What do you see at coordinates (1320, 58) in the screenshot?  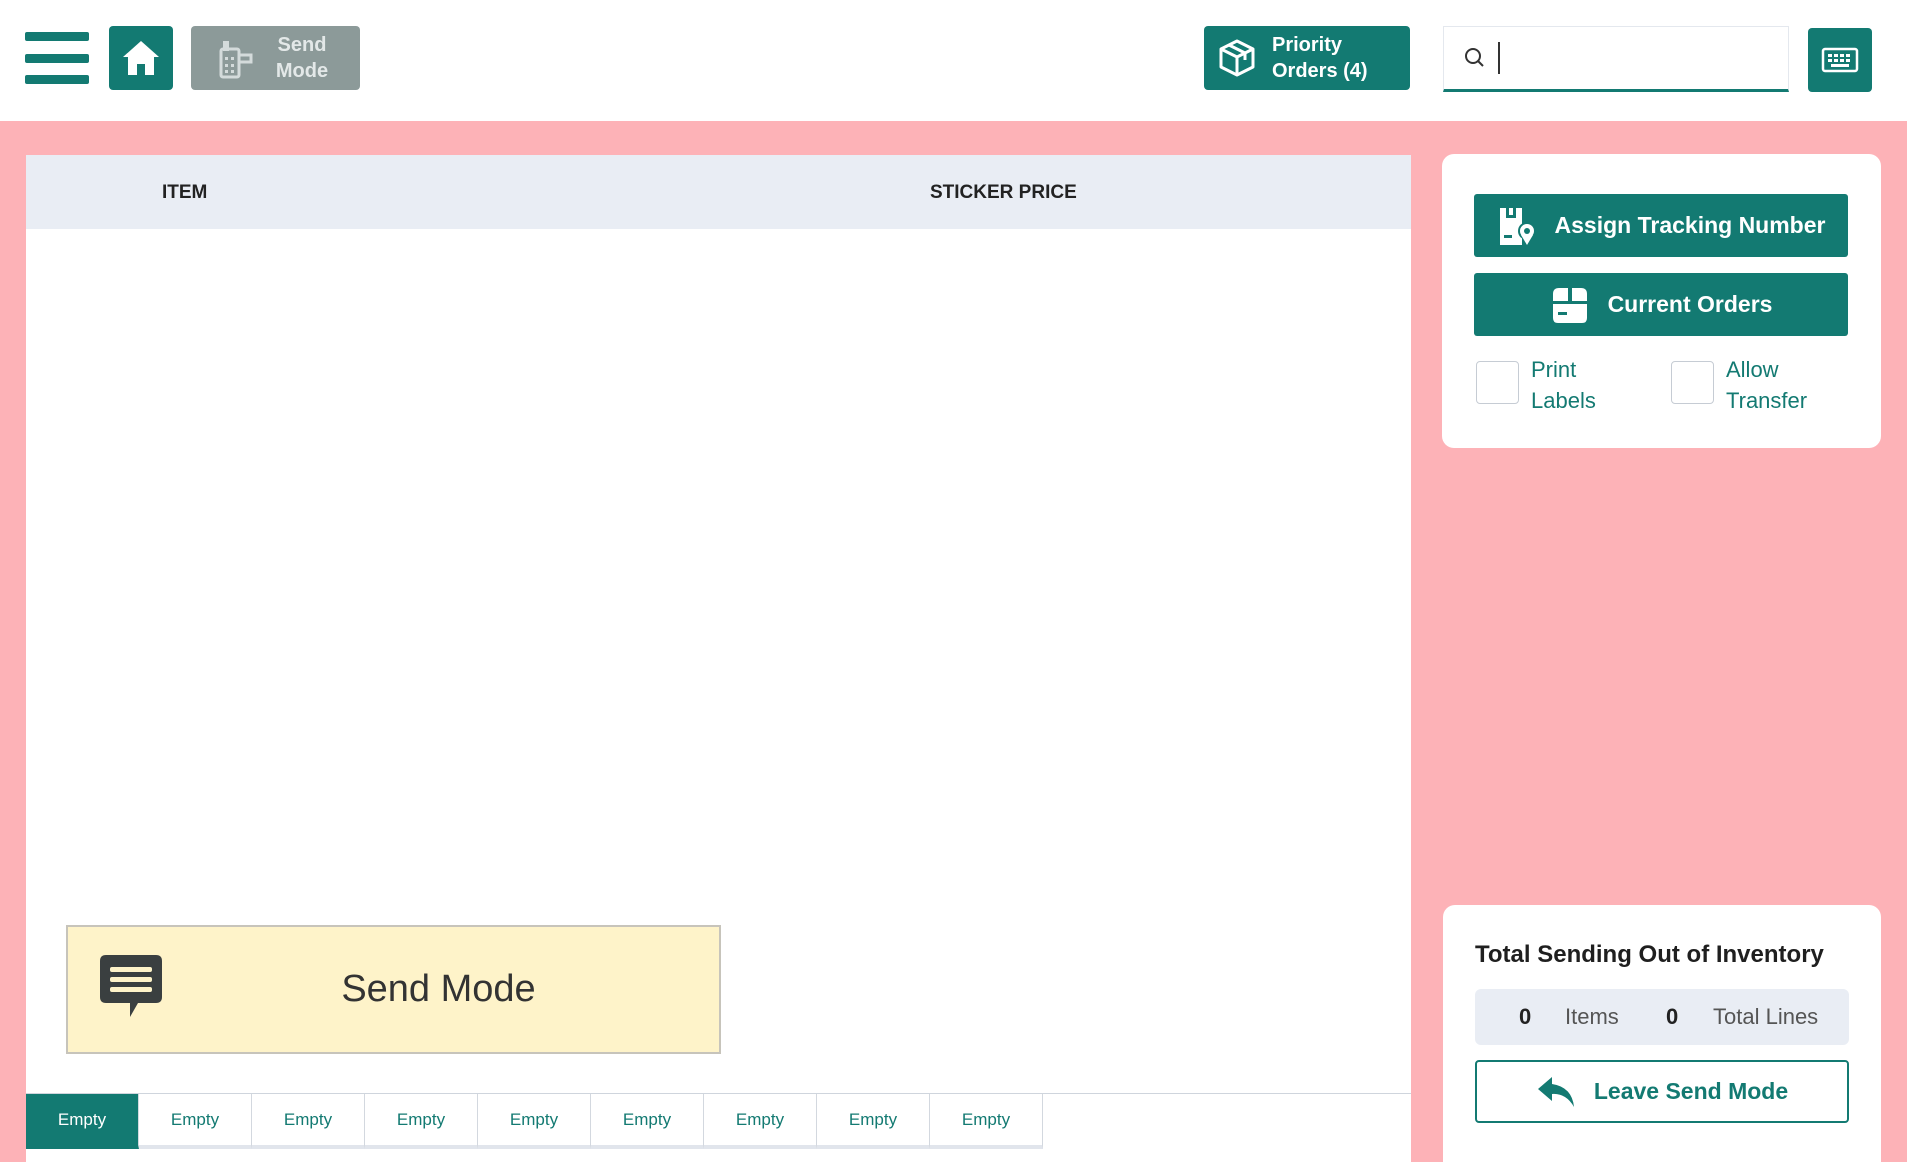 I see `priority-orders-label: Priority Orders (4)` at bounding box center [1320, 58].